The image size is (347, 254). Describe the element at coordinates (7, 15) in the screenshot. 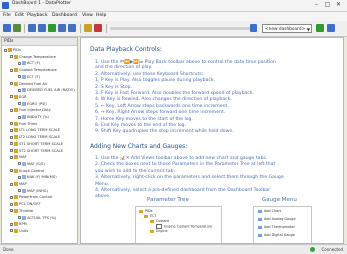

I see `menu-file: File` at that location.